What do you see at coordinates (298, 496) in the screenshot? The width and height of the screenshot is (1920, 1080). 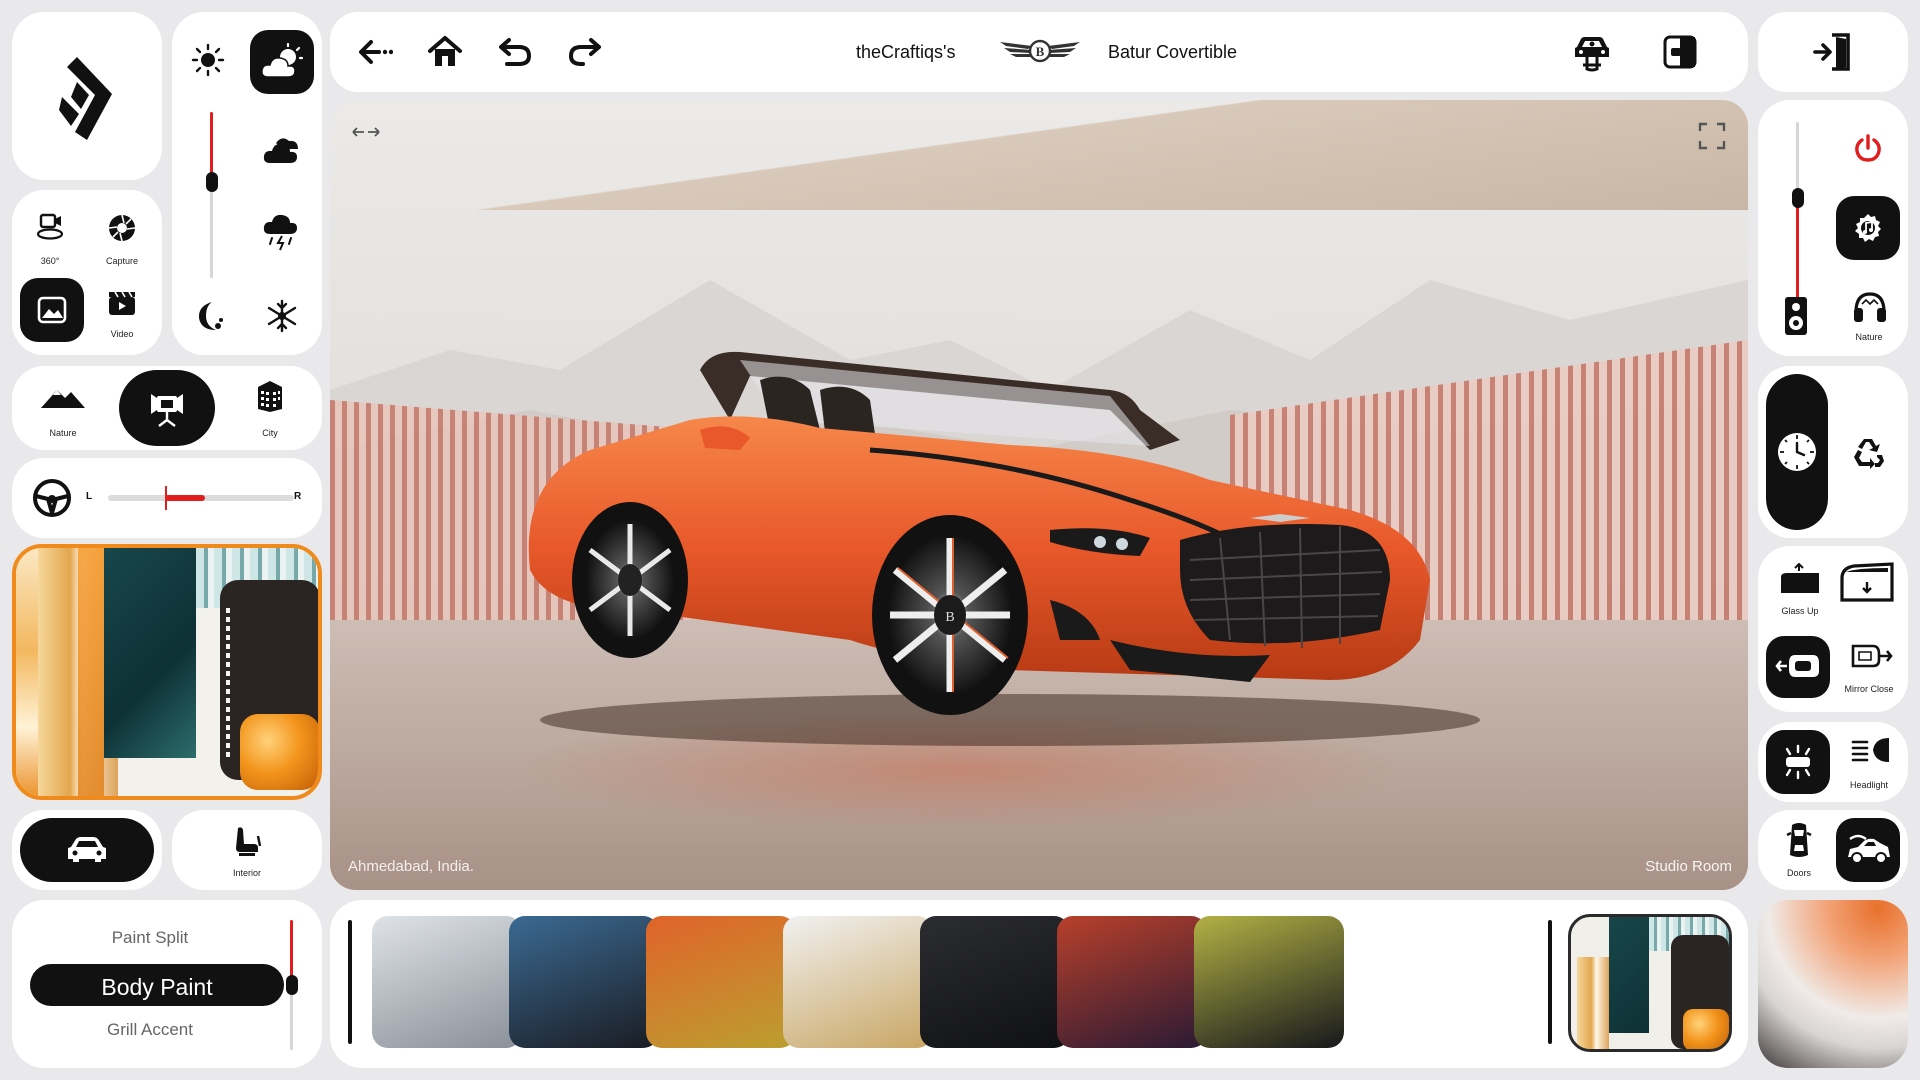 I see `steering-right-label: R` at bounding box center [298, 496].